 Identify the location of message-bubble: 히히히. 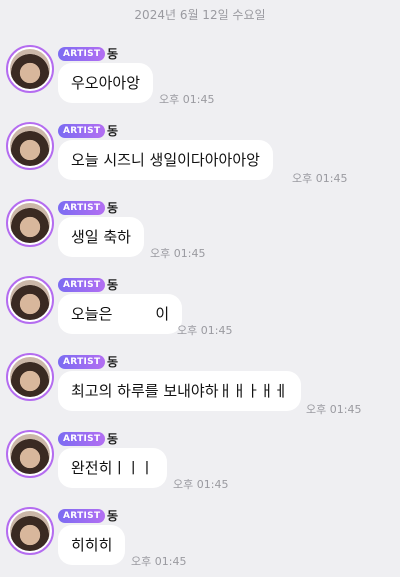
(92, 545).